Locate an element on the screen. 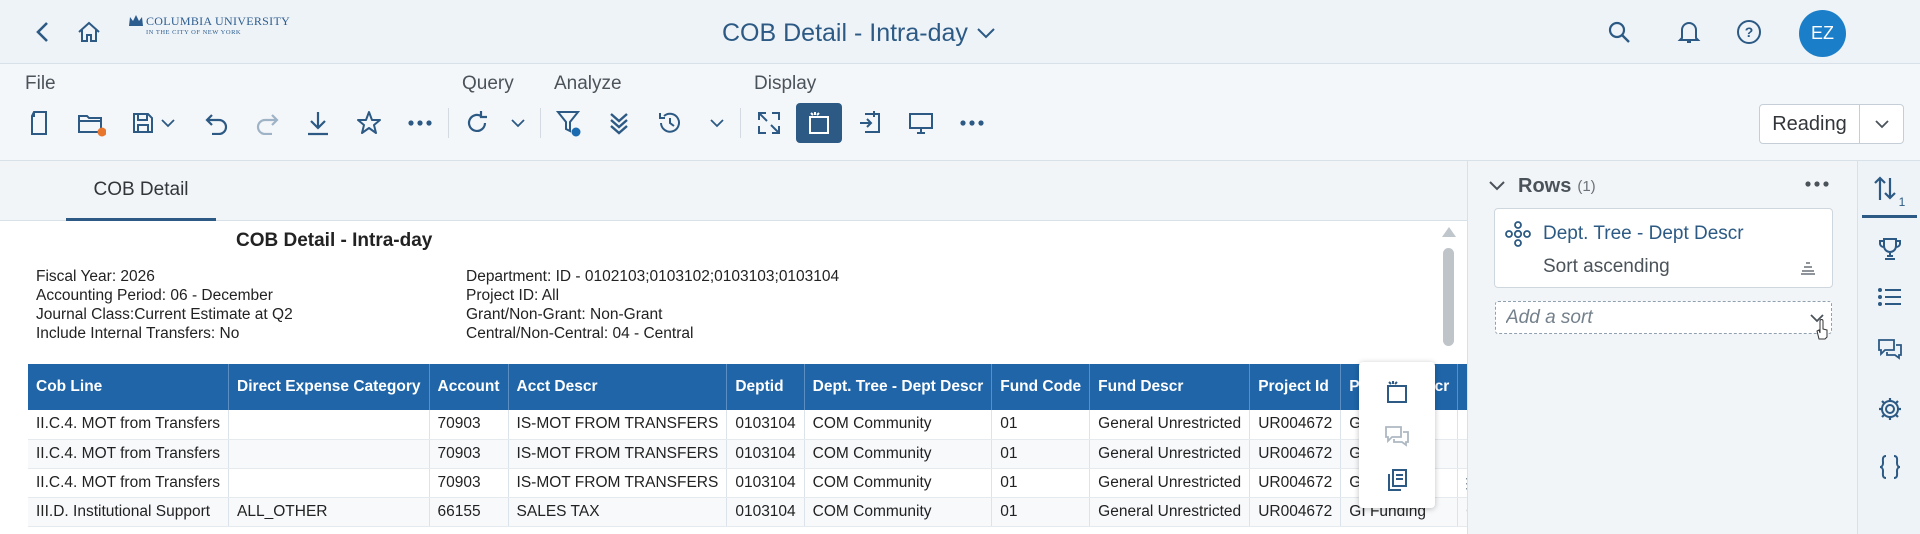 This screenshot has width=1920, height=534. tab-cob-detail: COB Detail is located at coordinates (141, 191).